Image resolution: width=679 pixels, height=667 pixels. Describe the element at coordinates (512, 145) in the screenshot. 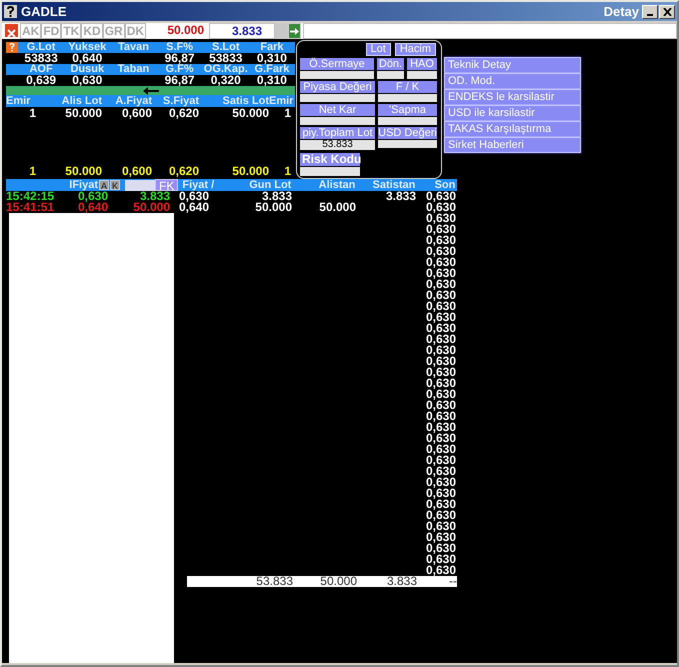

I see `menu-item: Sirket Haberleri` at that location.